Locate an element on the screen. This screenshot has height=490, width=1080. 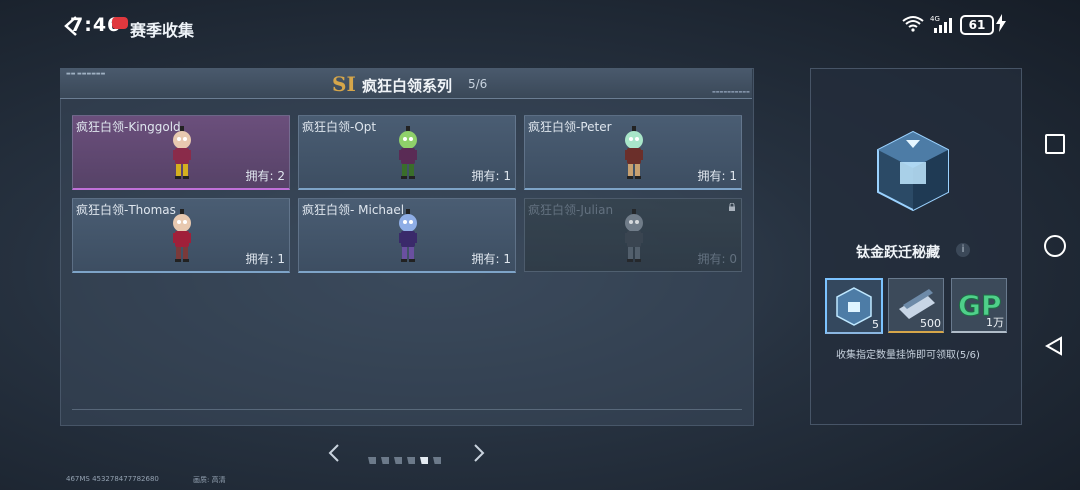
collection-card: 疯狂白领-Opt 拥有: 1 is located at coordinates (407, 152).